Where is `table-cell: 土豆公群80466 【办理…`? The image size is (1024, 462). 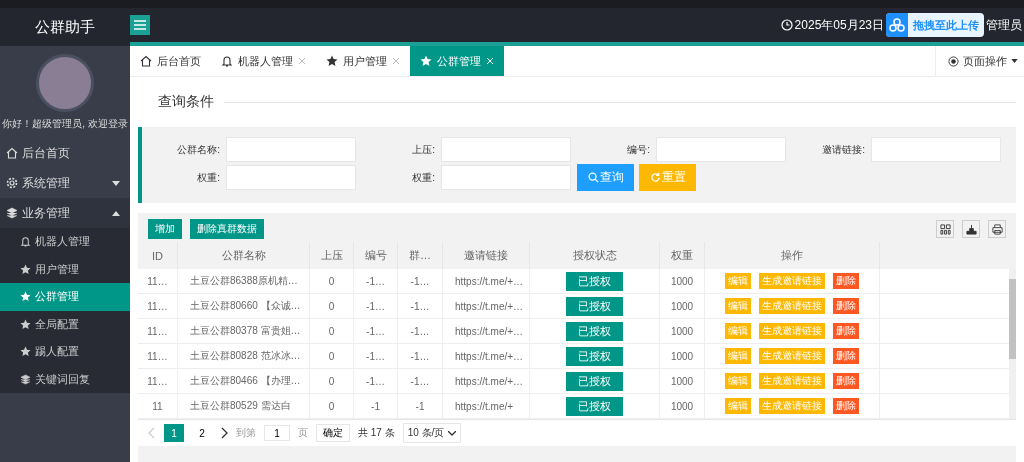
table-cell: 土豆公群80466 【办理… is located at coordinates (244, 381).